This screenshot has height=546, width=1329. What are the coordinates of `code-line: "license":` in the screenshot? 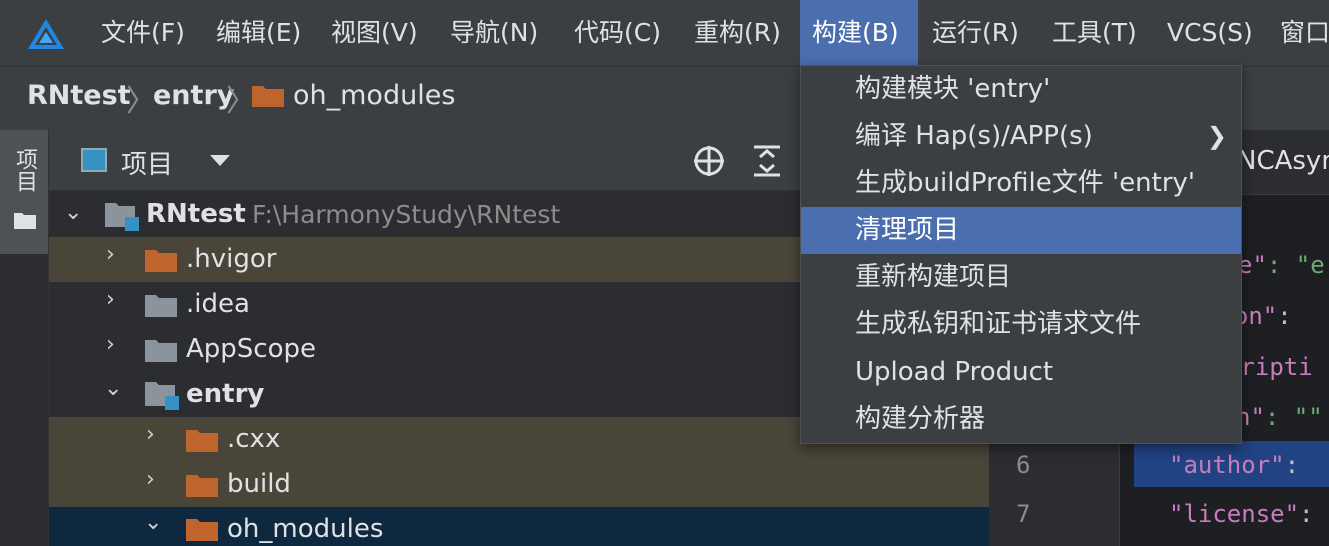 It's located at (1241, 514).